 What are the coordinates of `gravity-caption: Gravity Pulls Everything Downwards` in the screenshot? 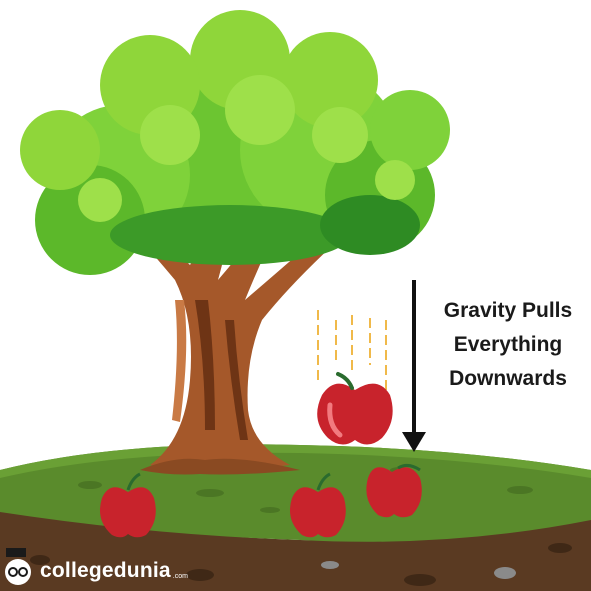 It's located at (508, 345).